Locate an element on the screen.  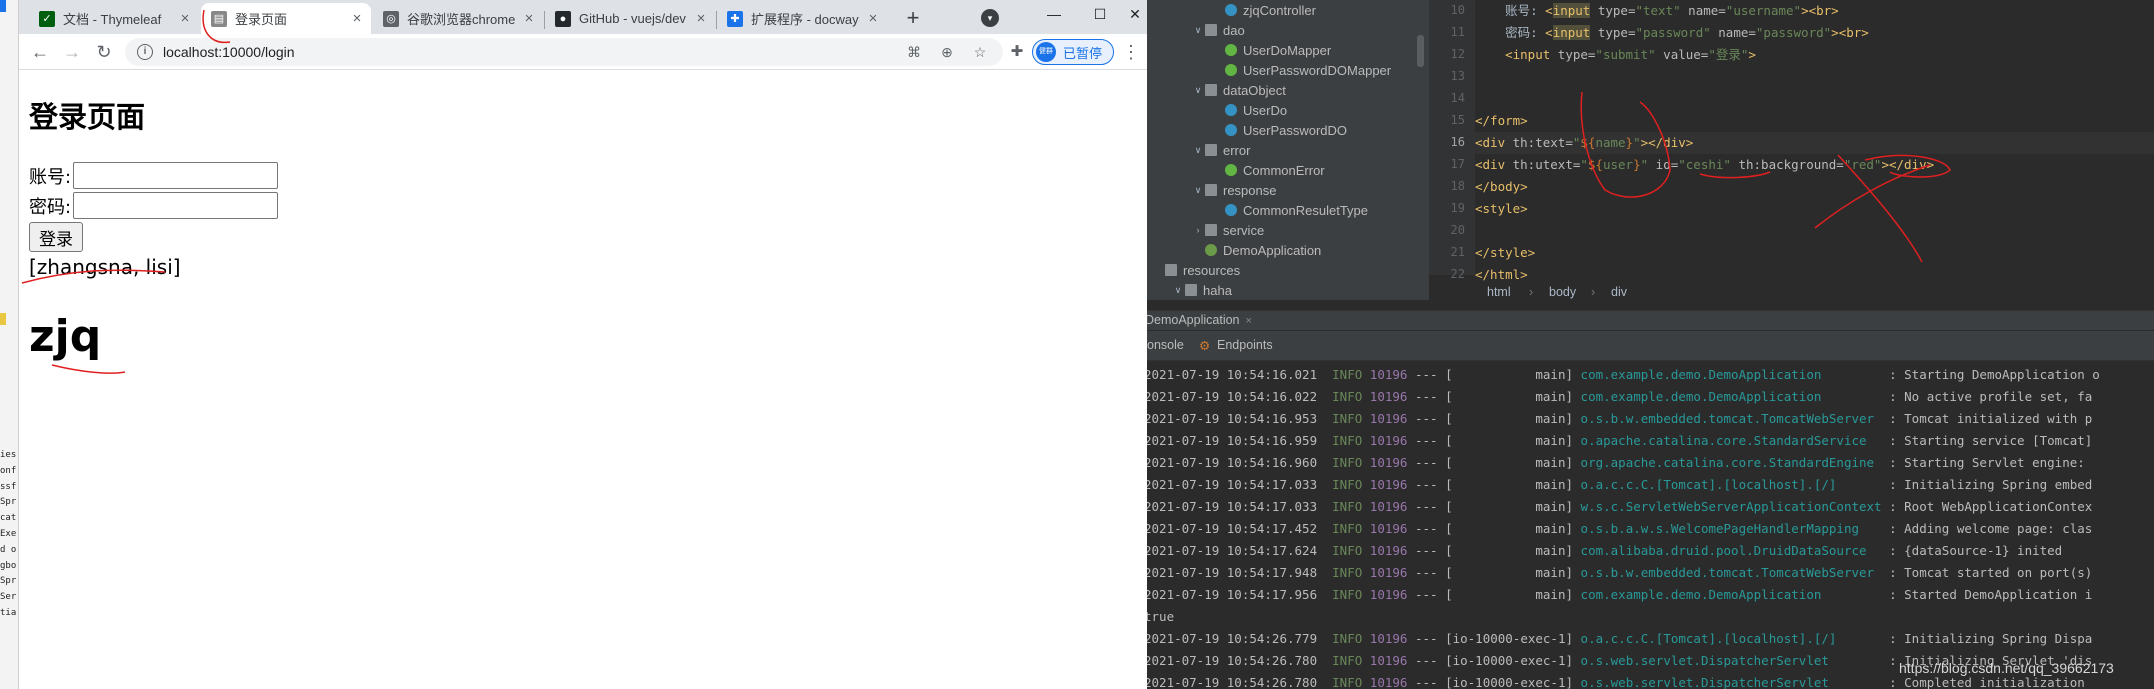
tab-0: ✓ 文档 - Thymeleaf × is located at coordinates (114, 18).